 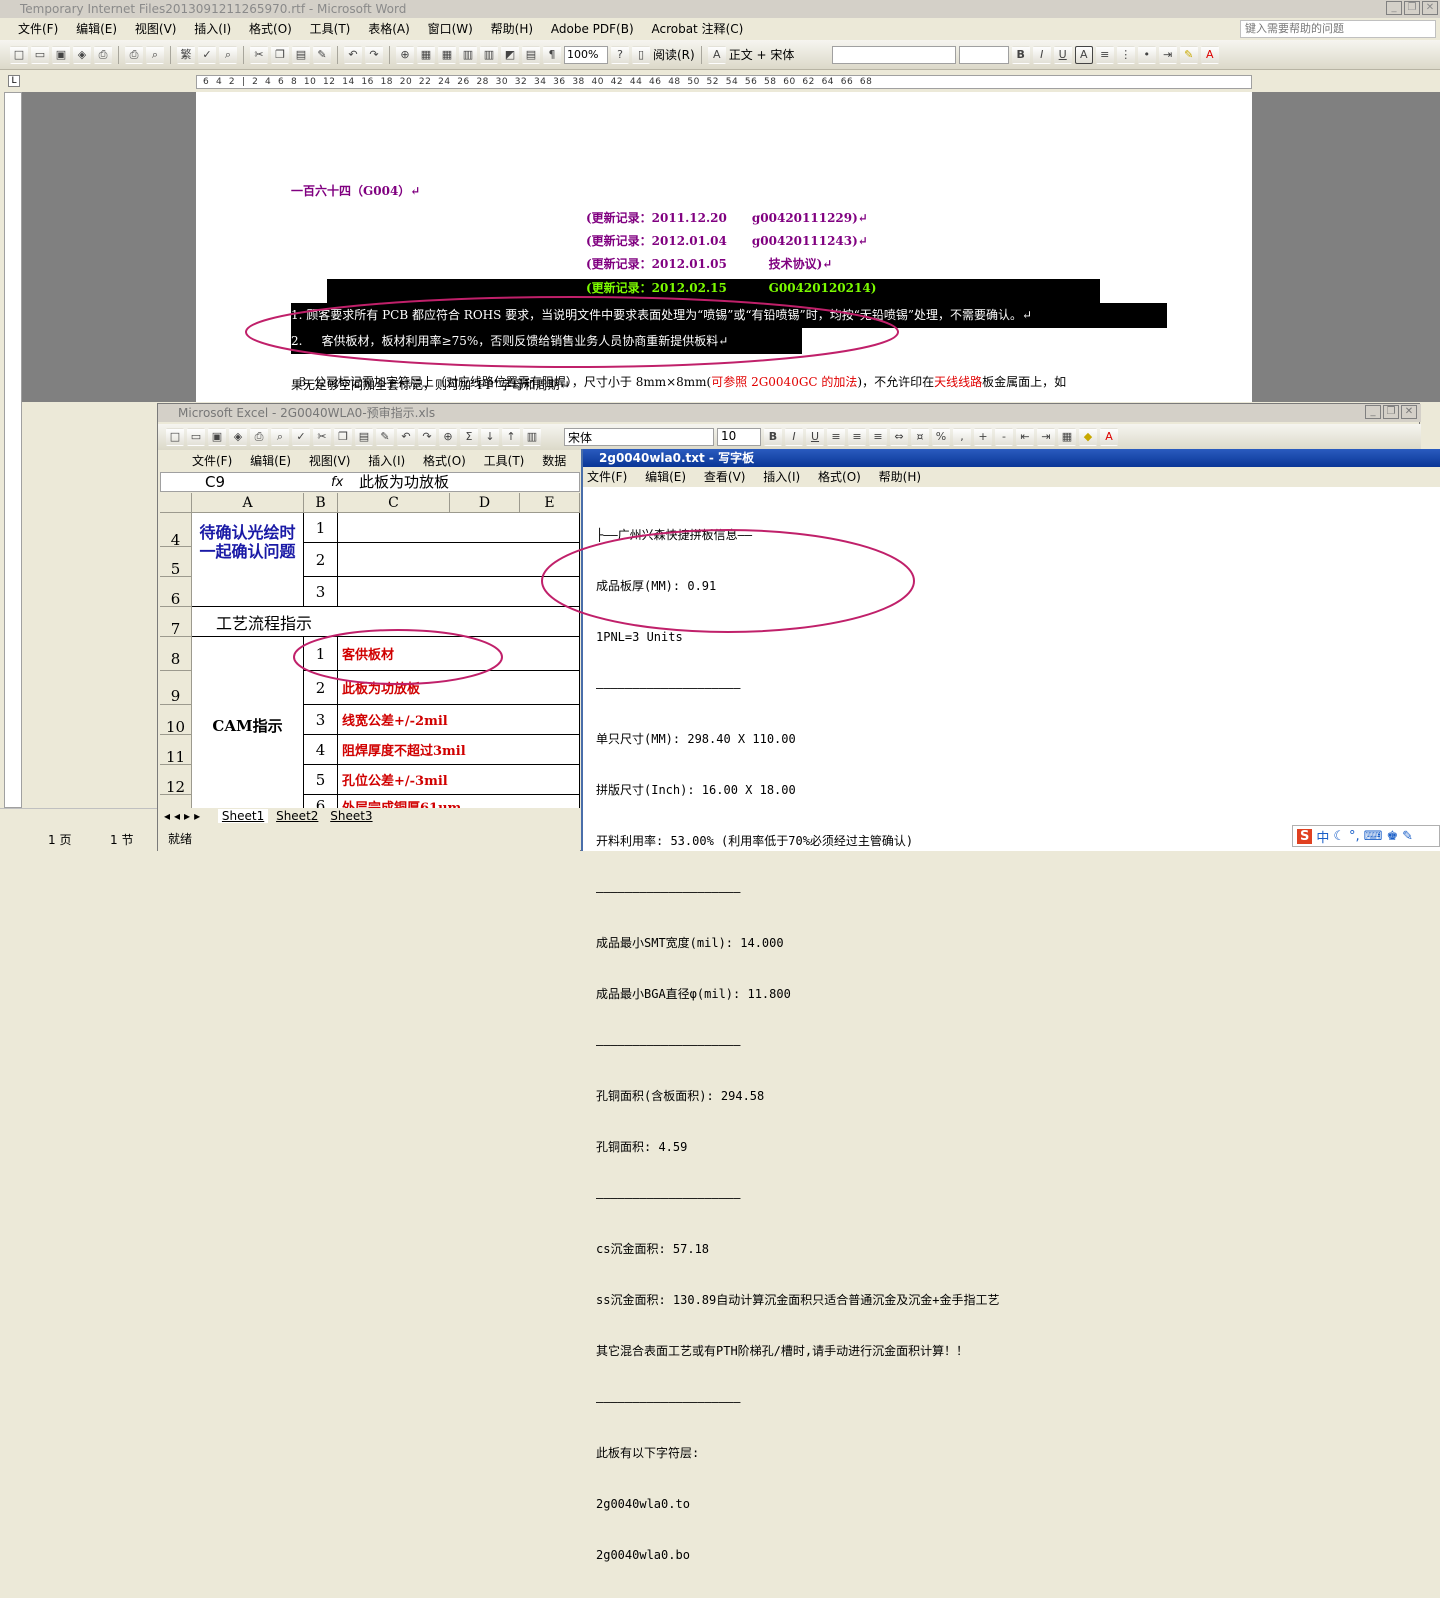 I want to click on open-icon: ▭, so click(x=196, y=437).